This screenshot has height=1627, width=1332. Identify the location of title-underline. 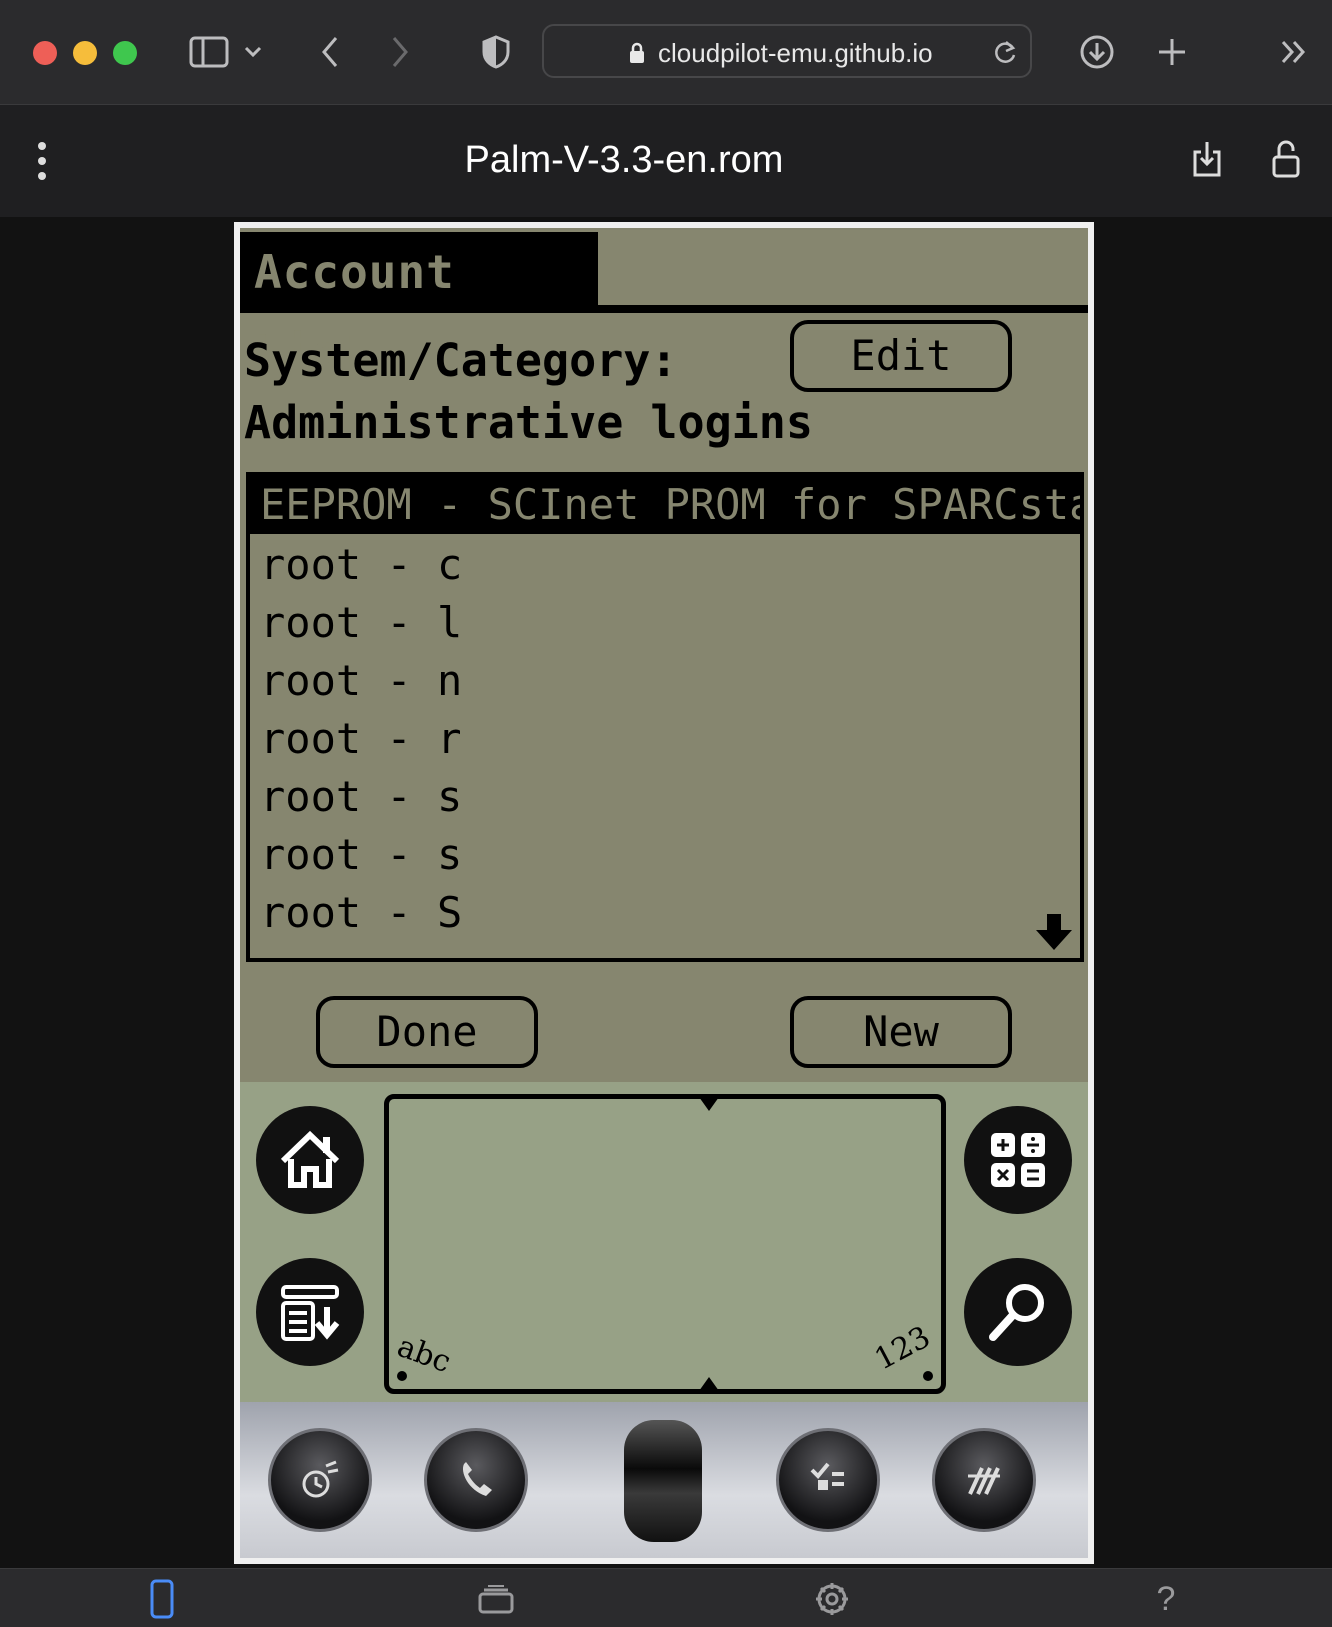
(664, 309).